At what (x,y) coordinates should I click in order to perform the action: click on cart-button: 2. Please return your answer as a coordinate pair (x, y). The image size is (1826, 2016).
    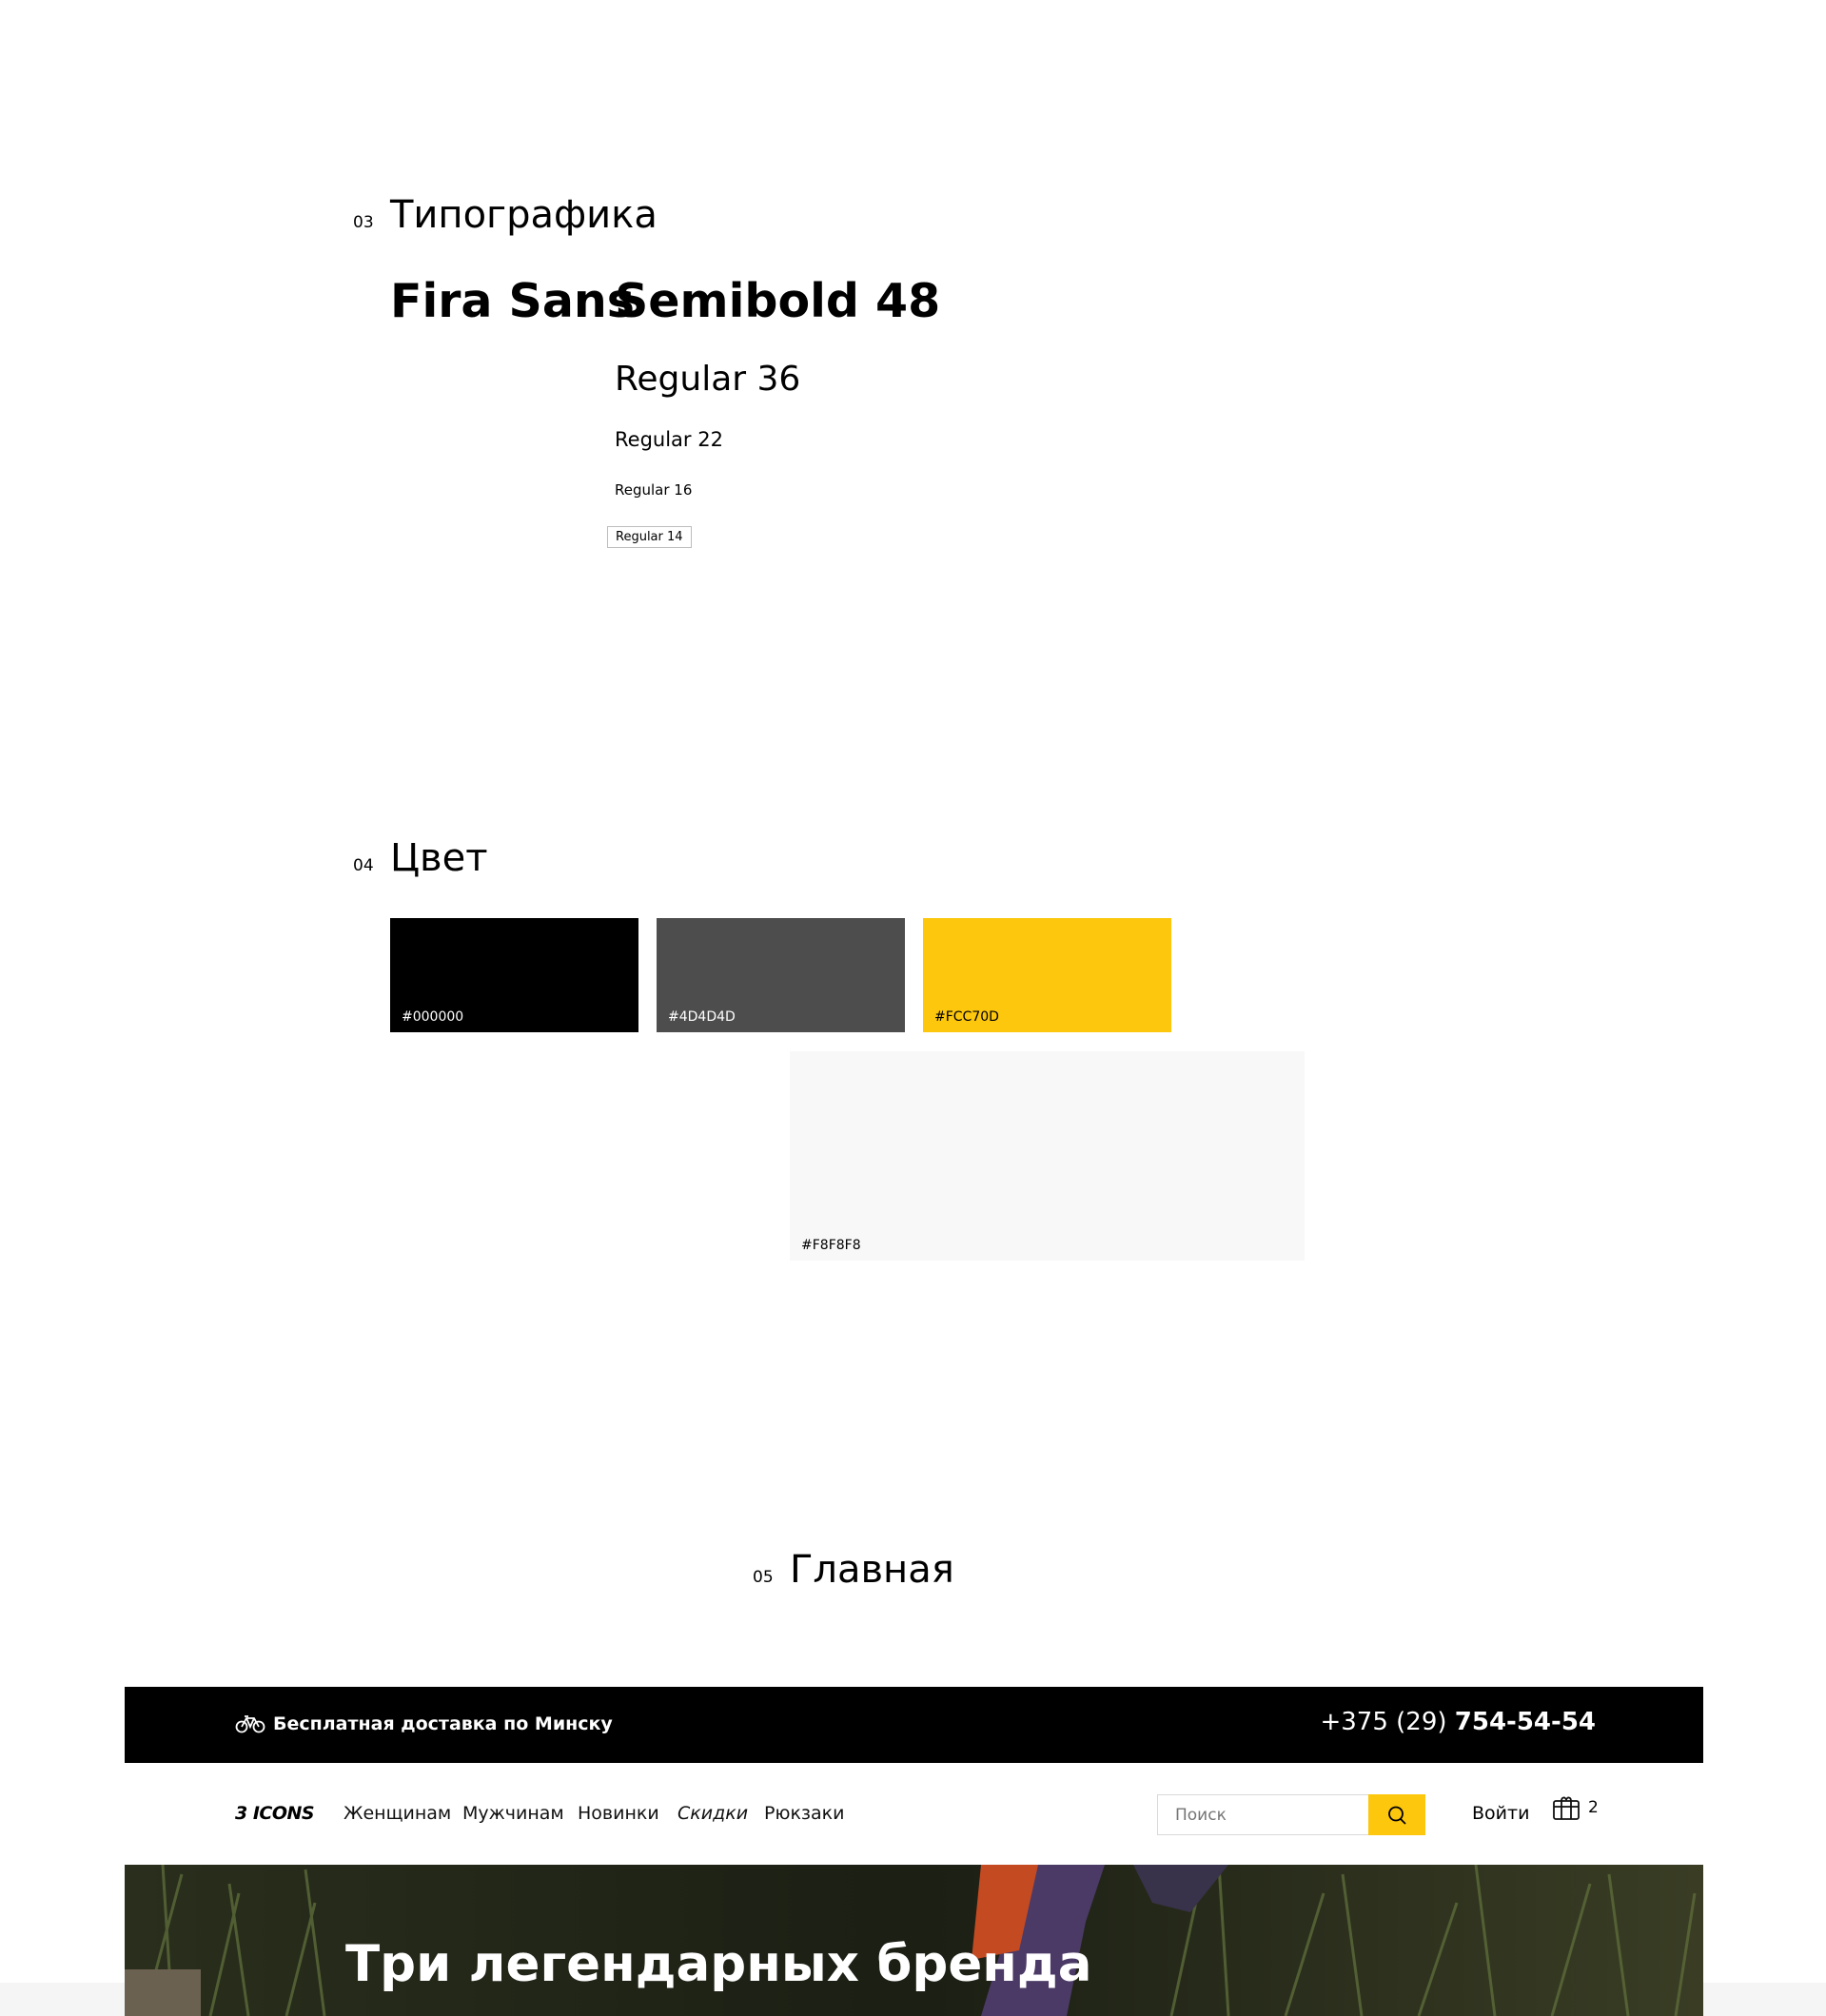
    Looking at the image, I should click on (1575, 1807).